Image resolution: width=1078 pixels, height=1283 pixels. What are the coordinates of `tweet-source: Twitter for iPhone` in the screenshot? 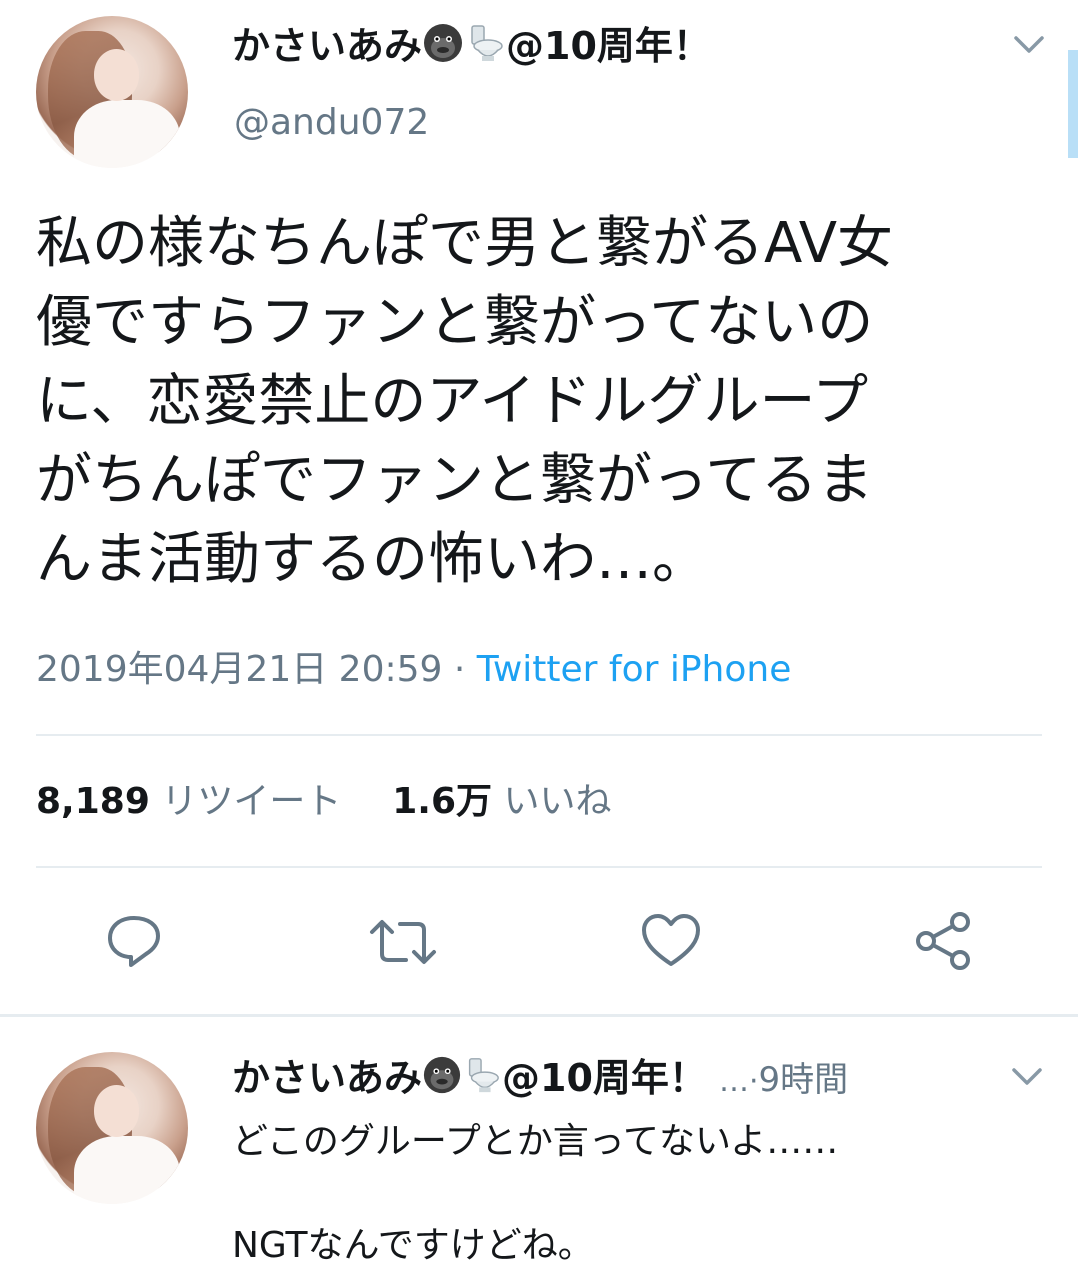 It's located at (634, 669).